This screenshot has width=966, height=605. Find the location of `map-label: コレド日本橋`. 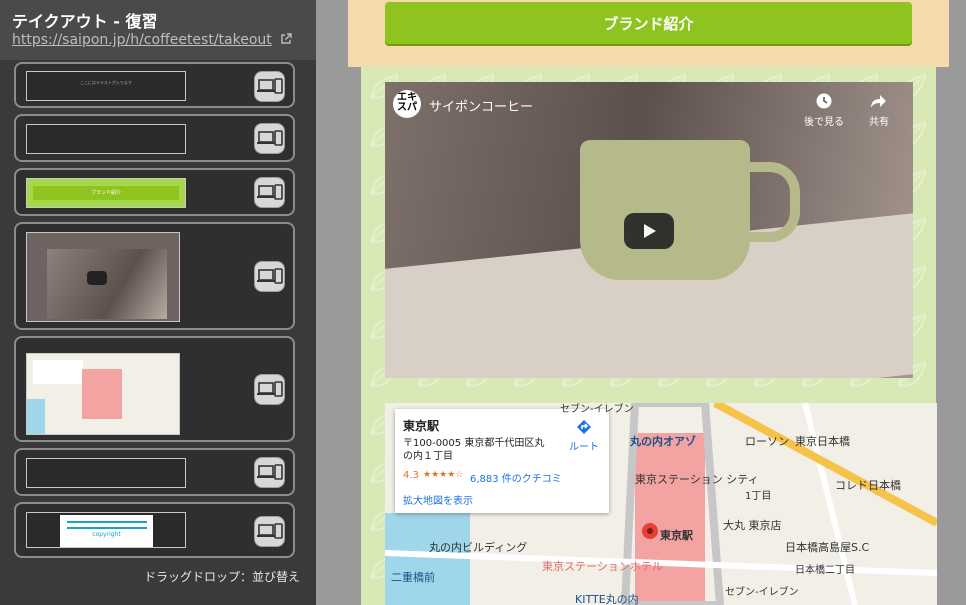

map-label: コレド日本橋 is located at coordinates (868, 485).